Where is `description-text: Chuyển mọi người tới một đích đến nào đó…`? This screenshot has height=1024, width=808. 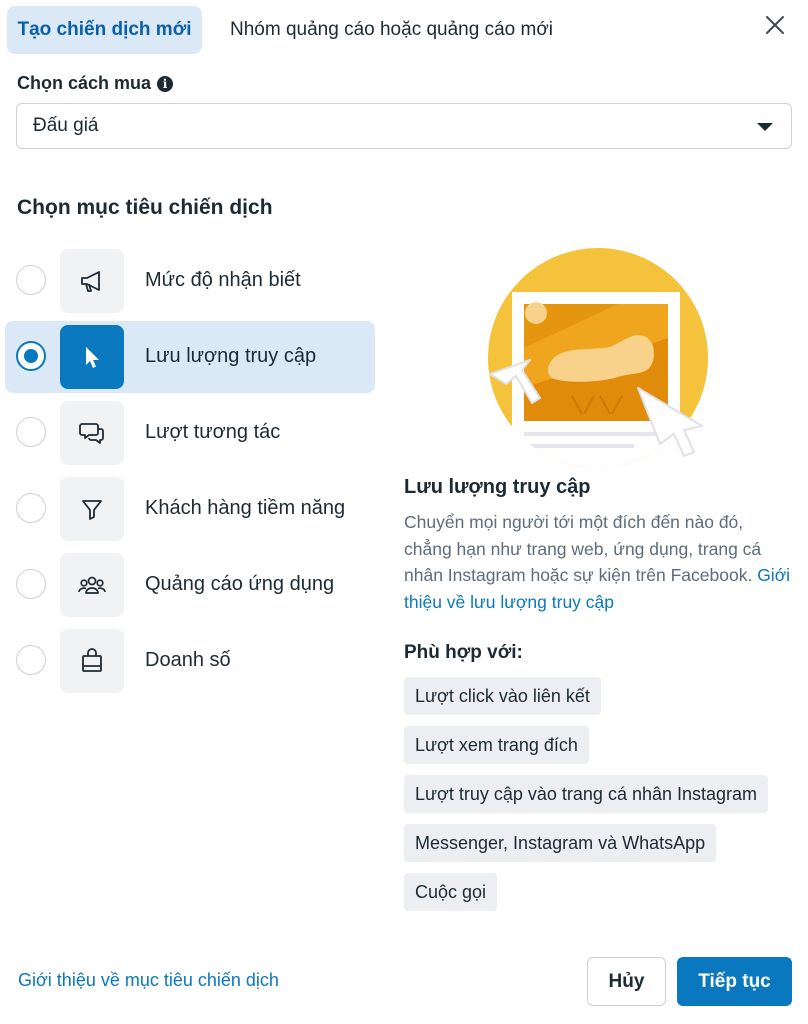 description-text: Chuyển mọi người tới một đích đến nào đó… is located at coordinates (583, 548).